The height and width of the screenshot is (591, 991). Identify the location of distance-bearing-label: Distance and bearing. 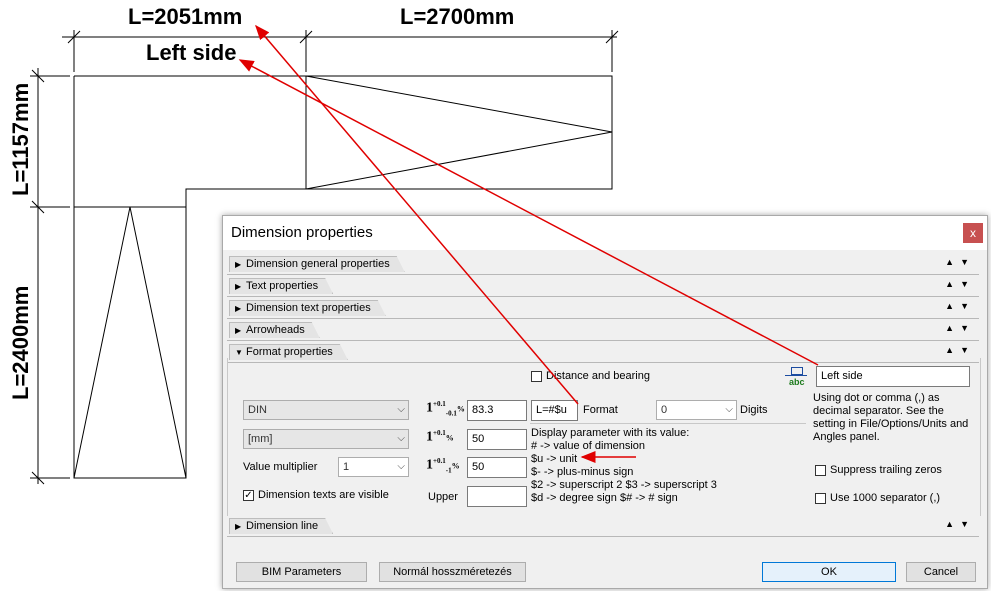
(598, 376).